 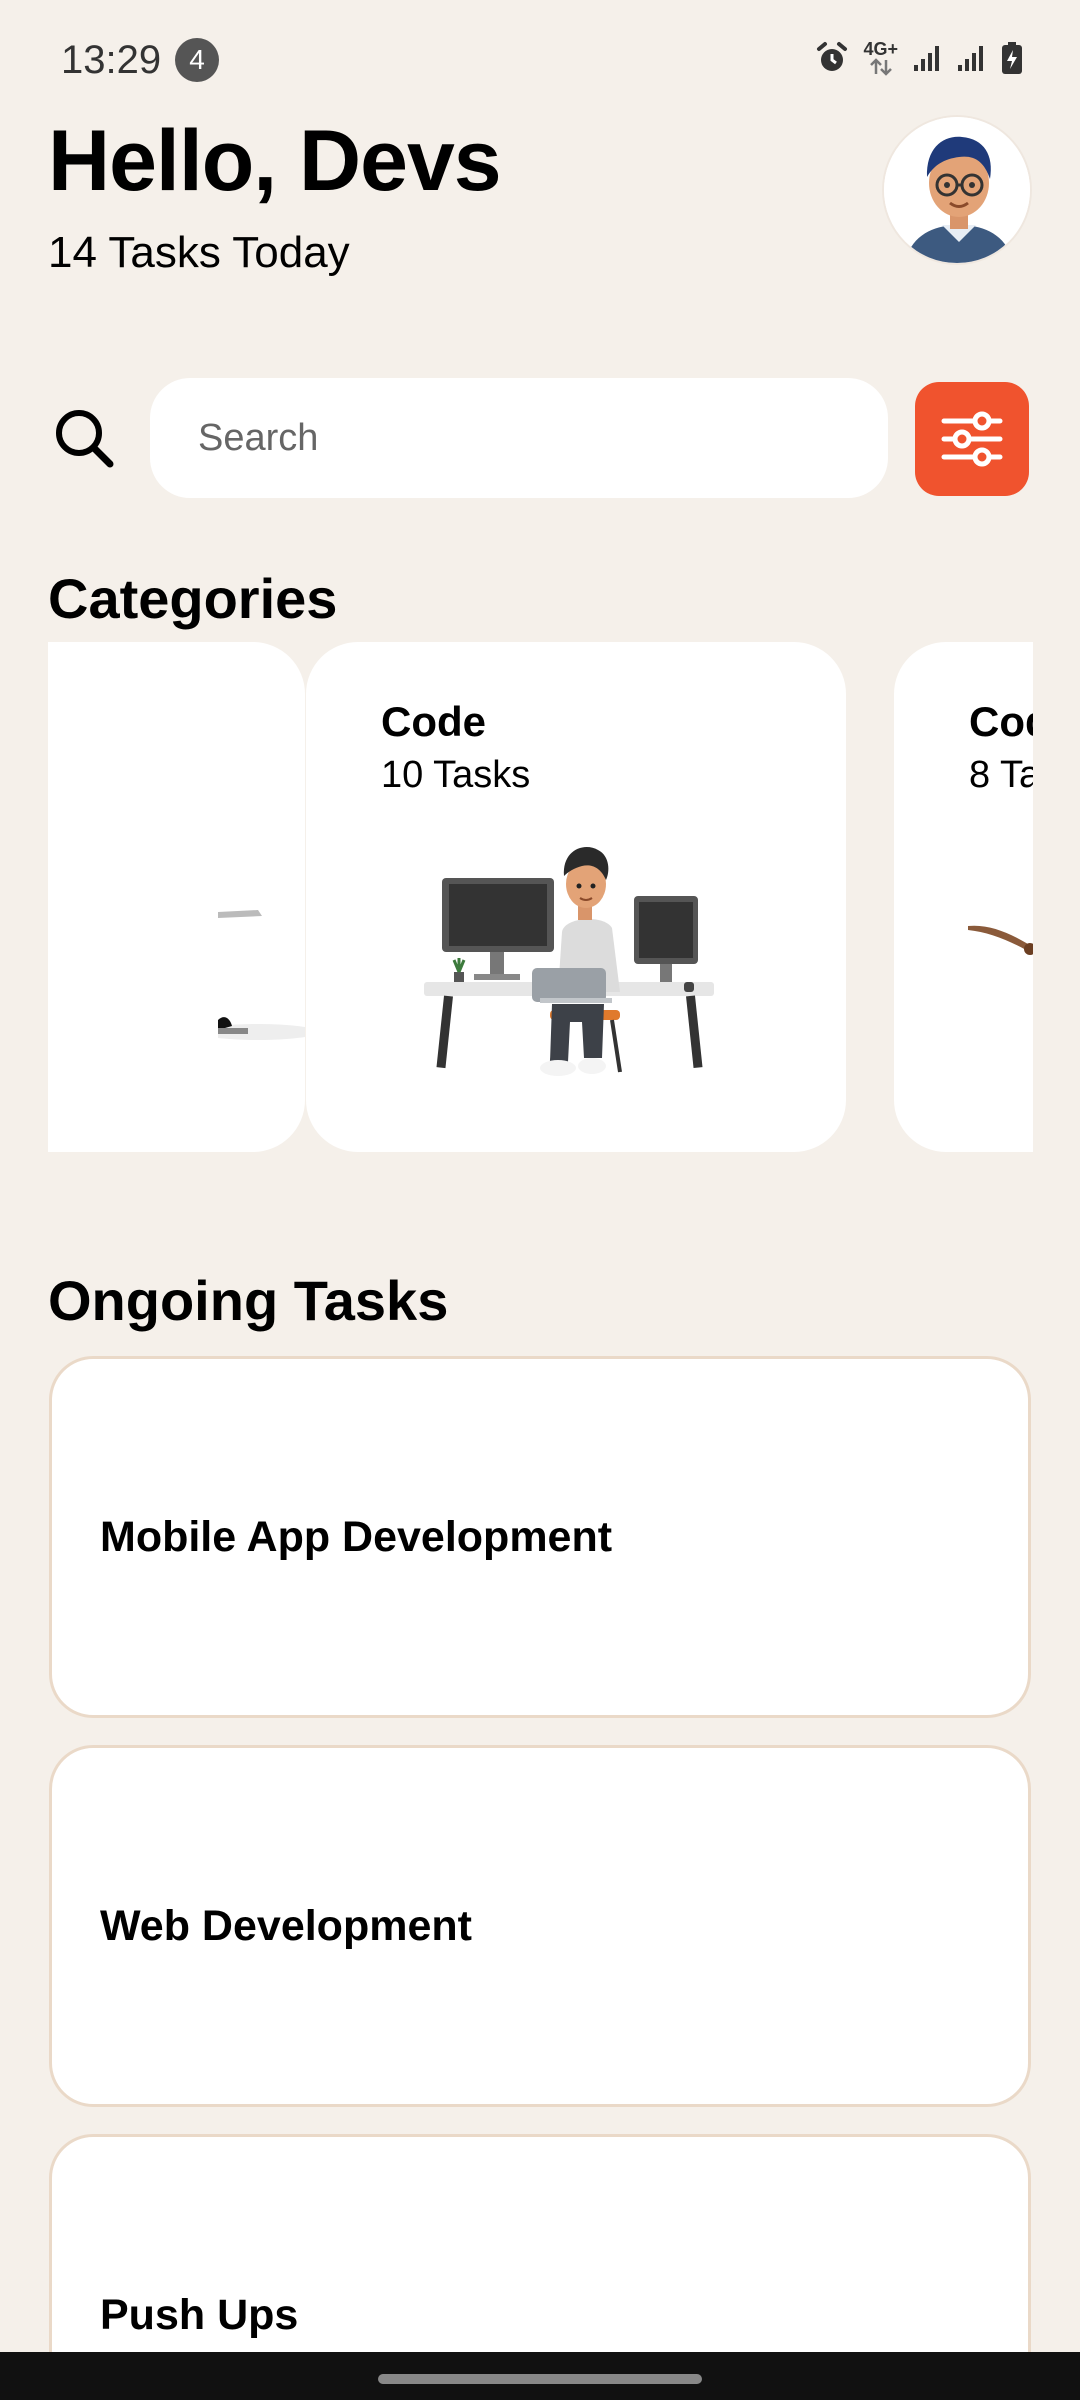 What do you see at coordinates (199, 252) in the screenshot?
I see `tasks-today-subtitle: 14 Tasks Today` at bounding box center [199, 252].